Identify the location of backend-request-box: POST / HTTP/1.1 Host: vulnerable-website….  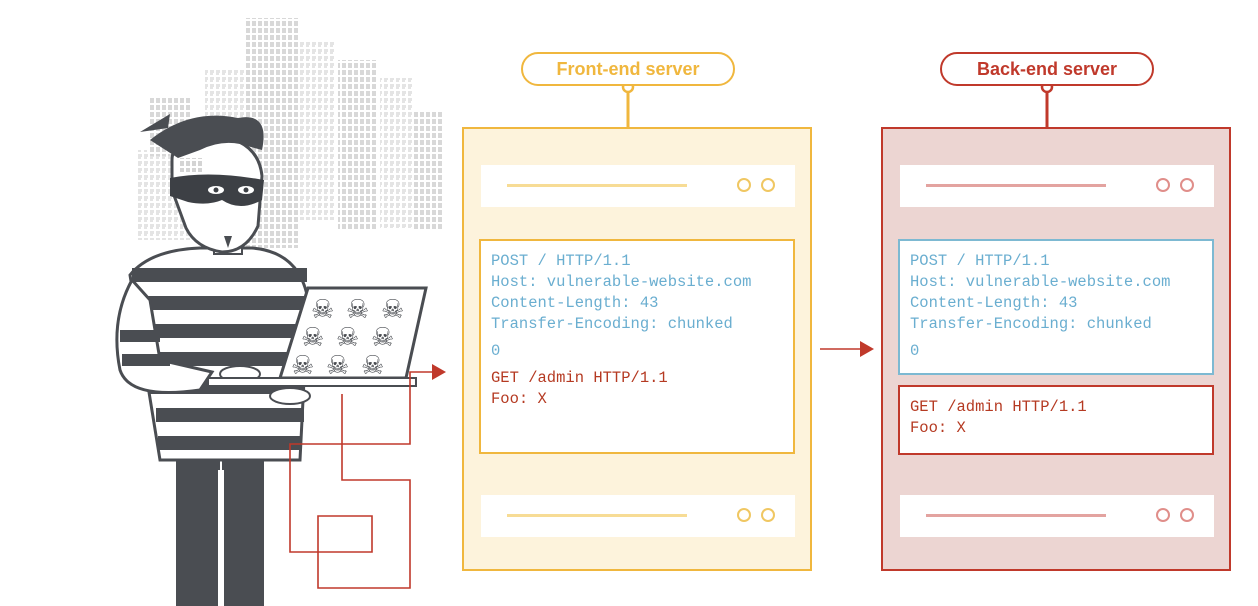
(1056, 307).